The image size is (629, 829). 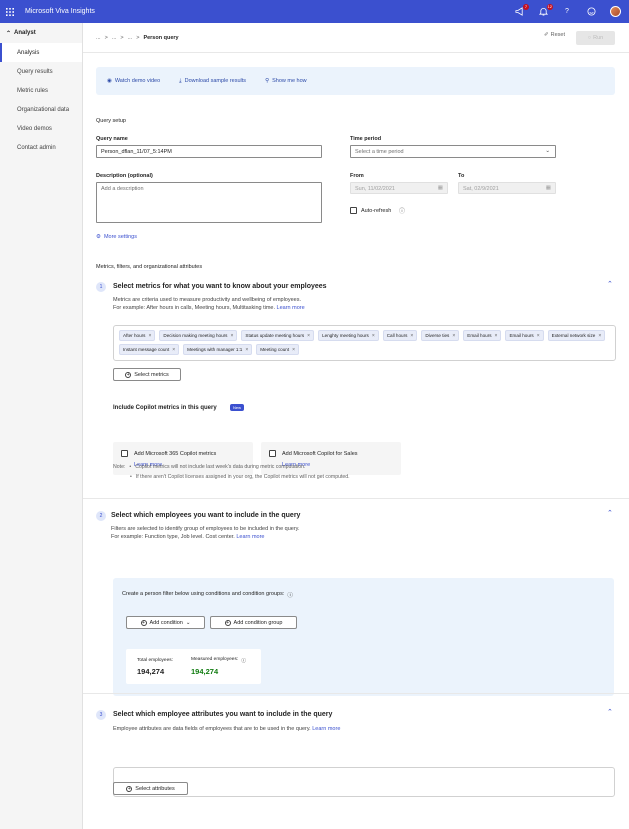 I want to click on metric-chip: External network size ×, so click(x=576, y=335).